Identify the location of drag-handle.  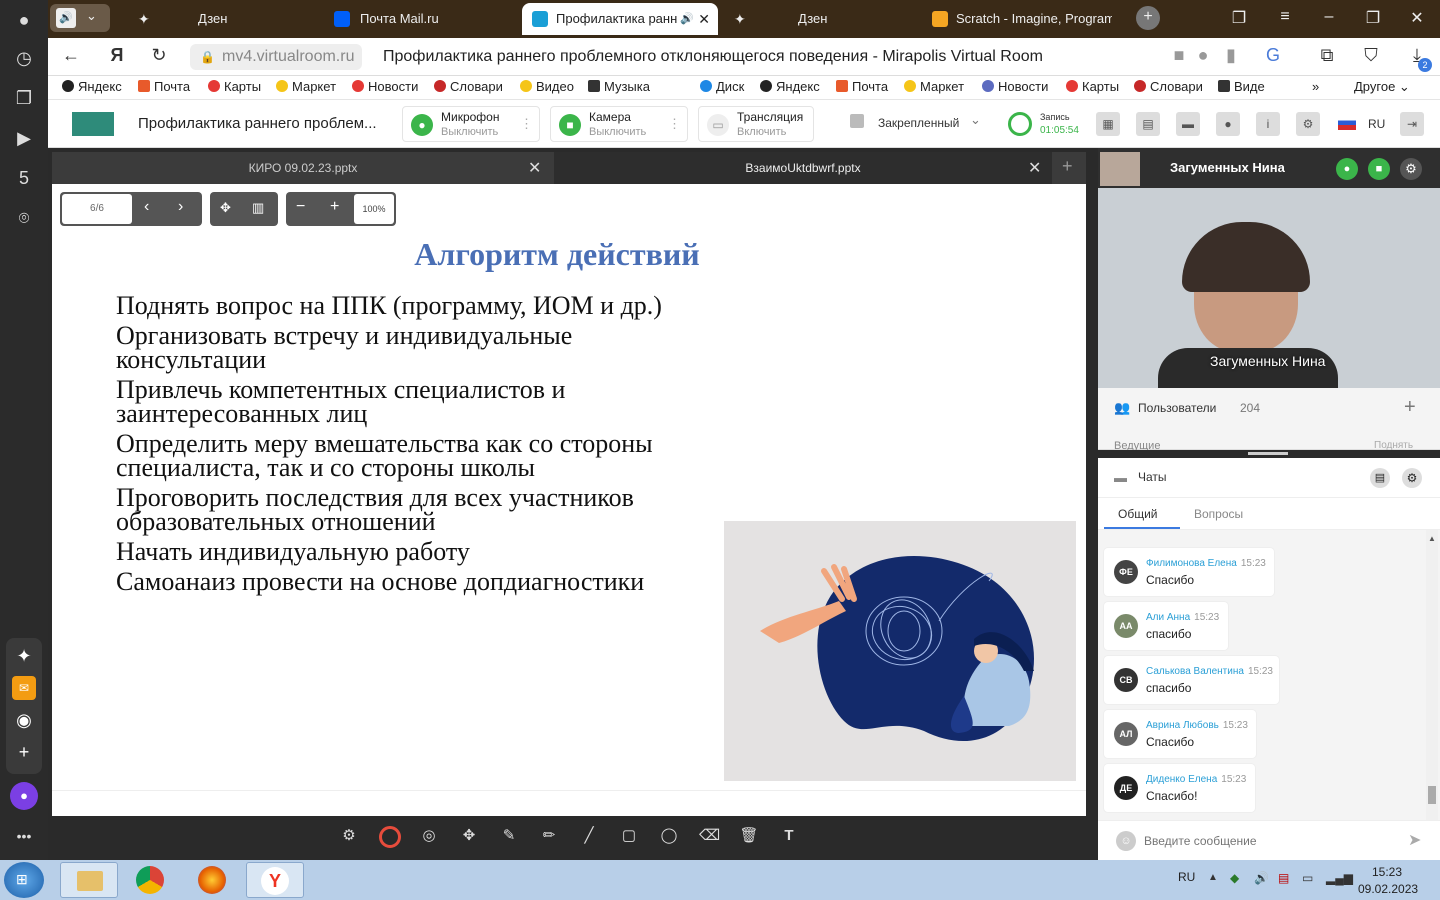
(1268, 453).